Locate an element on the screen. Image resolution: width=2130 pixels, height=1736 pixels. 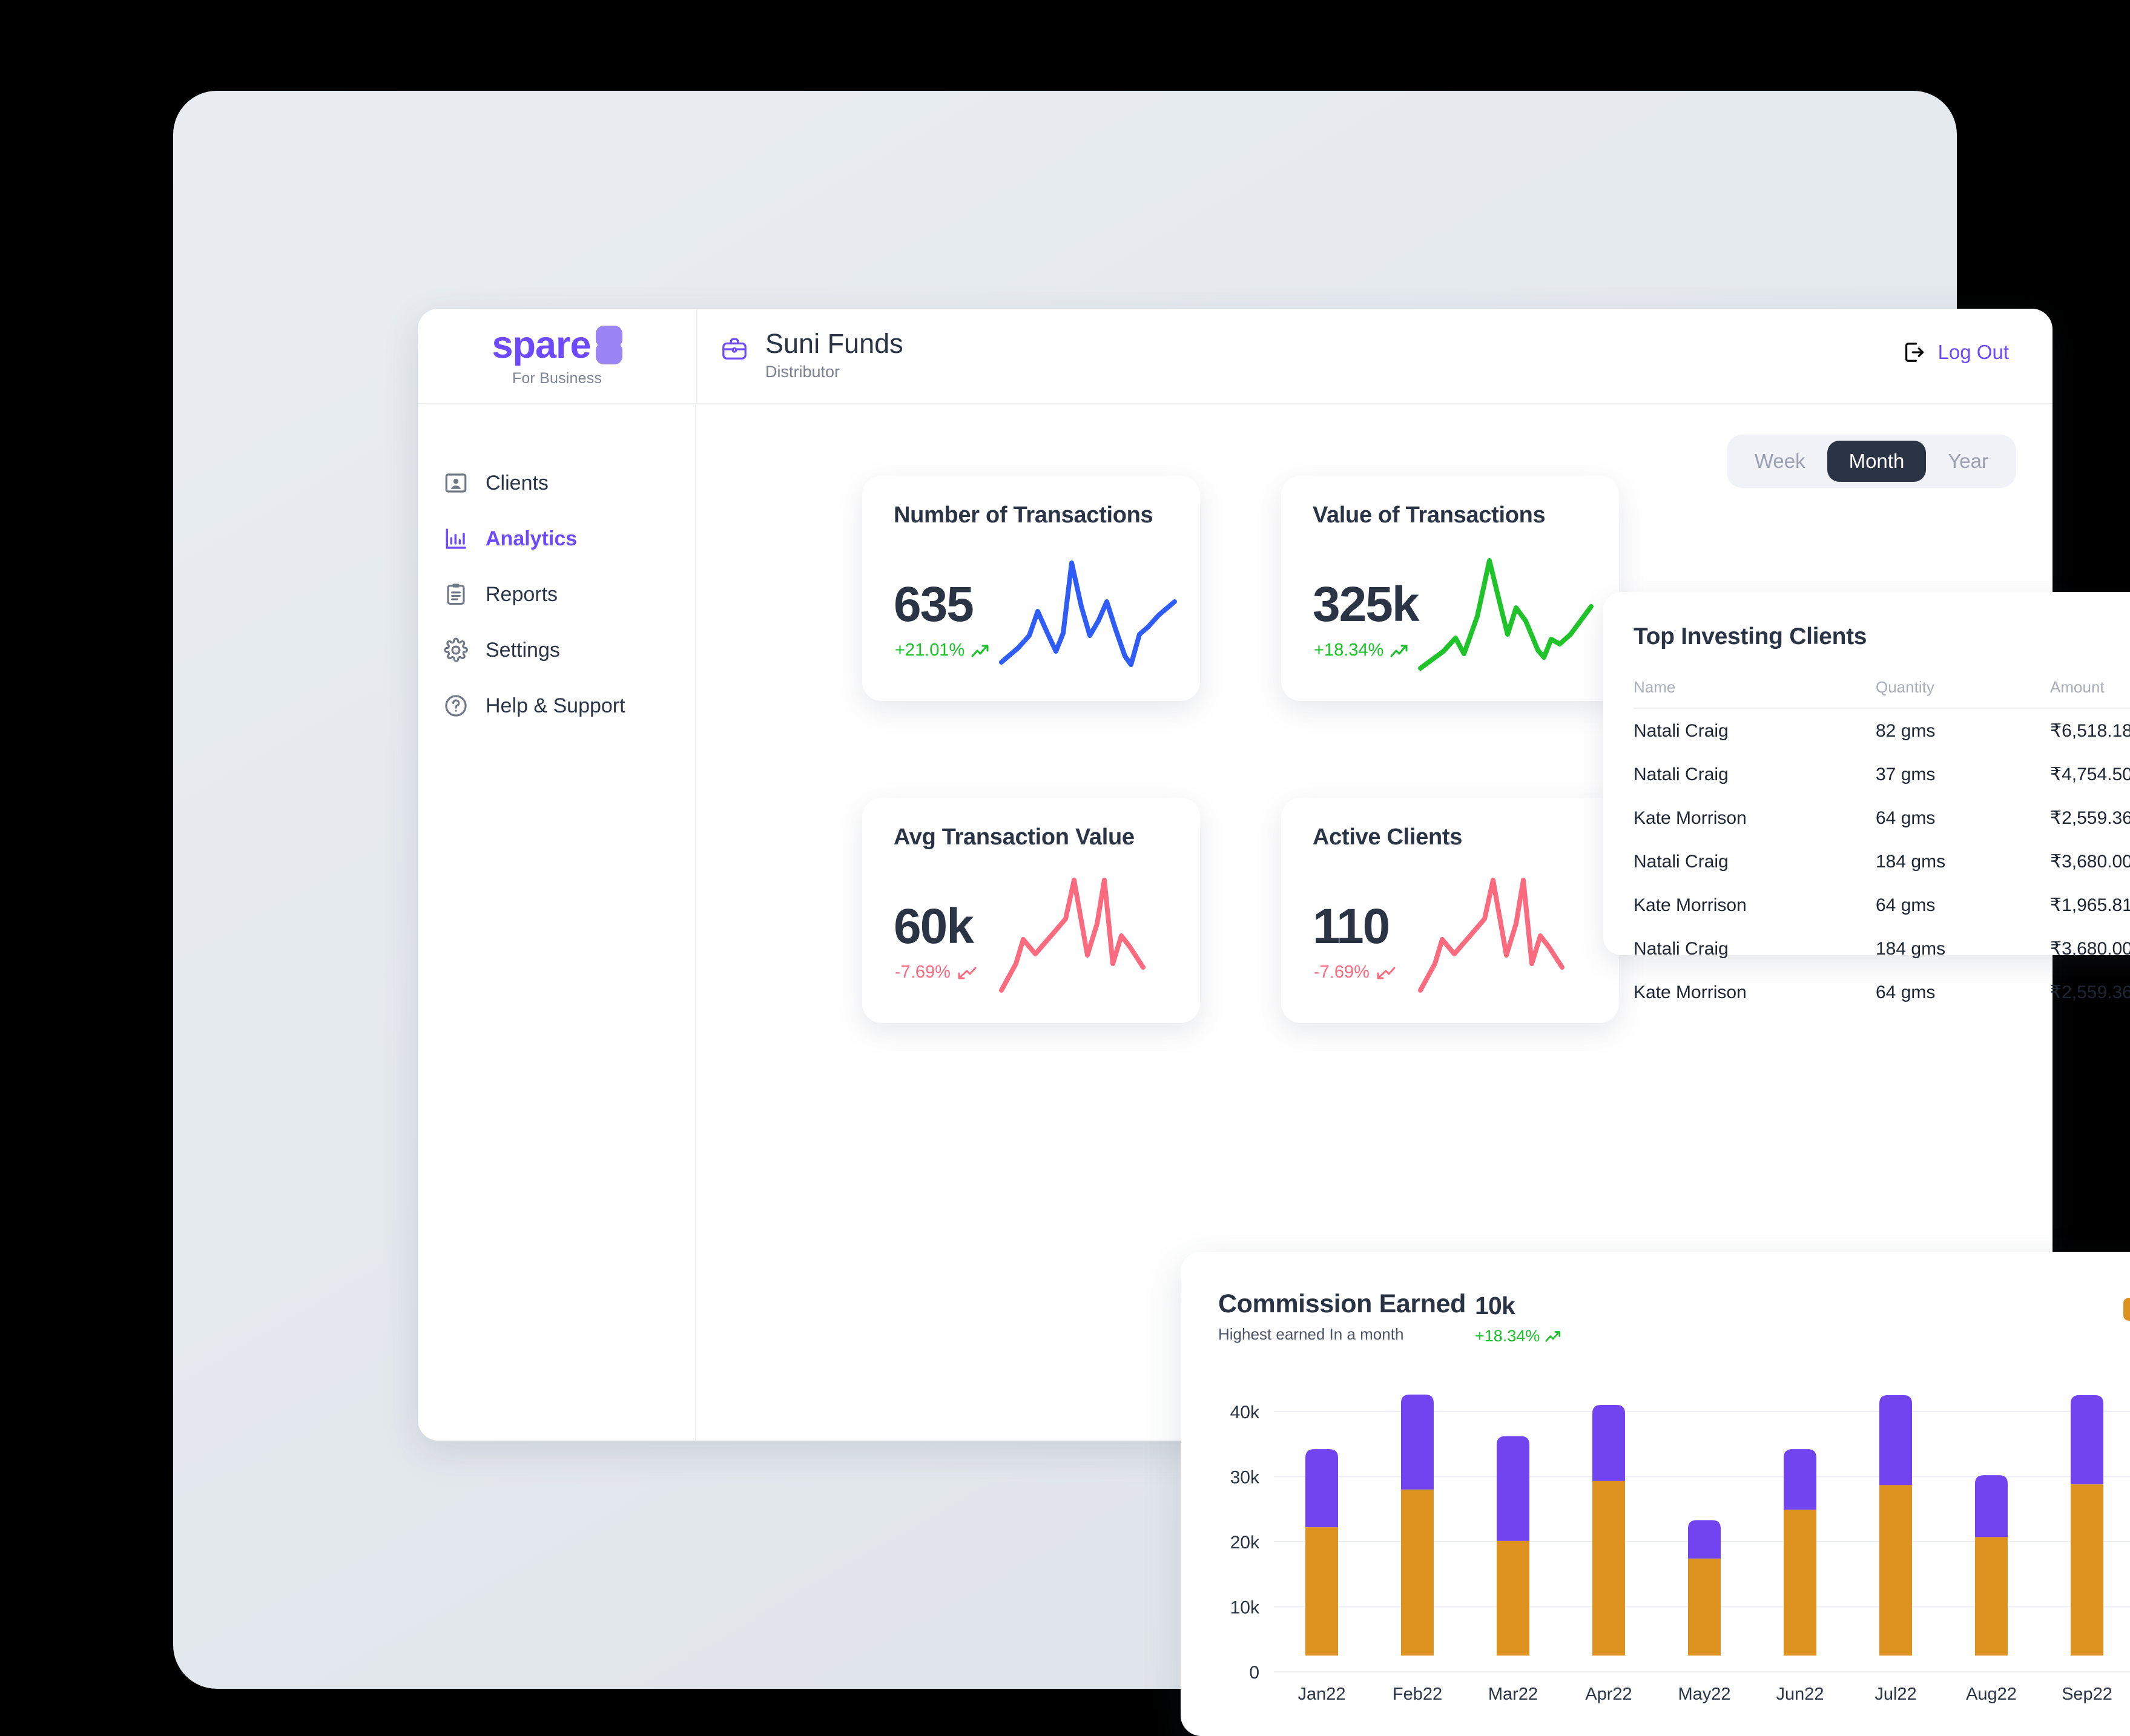
kpi-card-avg-transaction-value: Avg Transaction Value 60k -7.69% is located at coordinates (1031, 910).